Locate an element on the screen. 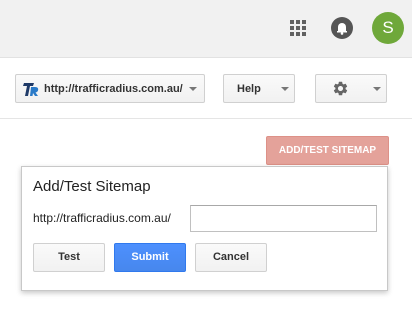 This screenshot has height=313, width=412. site-logo-icon is located at coordinates (31, 89).